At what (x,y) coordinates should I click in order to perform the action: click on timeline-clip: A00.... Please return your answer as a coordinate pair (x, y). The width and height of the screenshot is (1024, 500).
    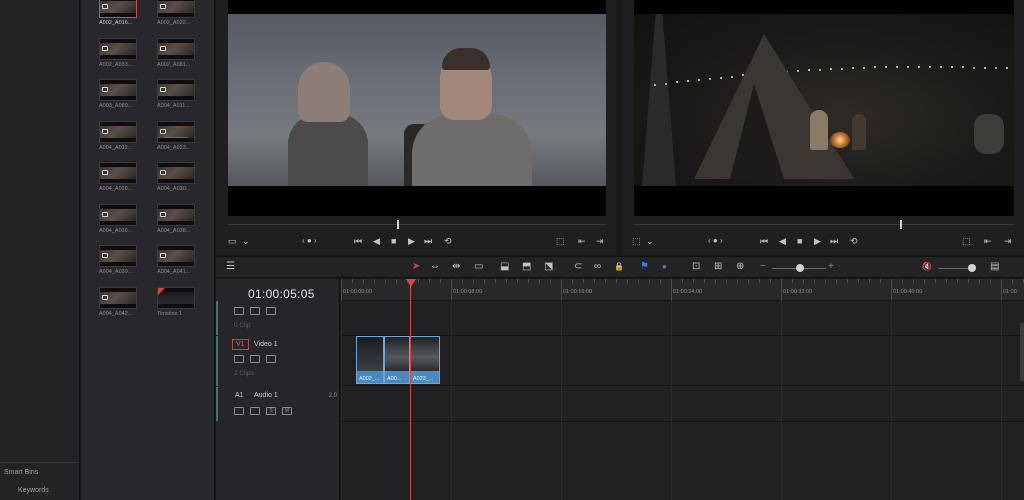
    Looking at the image, I should click on (397, 360).